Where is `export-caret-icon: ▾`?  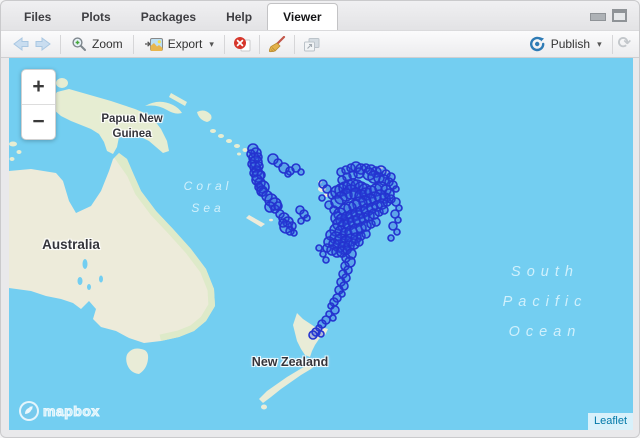
export-caret-icon: ▾ is located at coordinates (211, 43).